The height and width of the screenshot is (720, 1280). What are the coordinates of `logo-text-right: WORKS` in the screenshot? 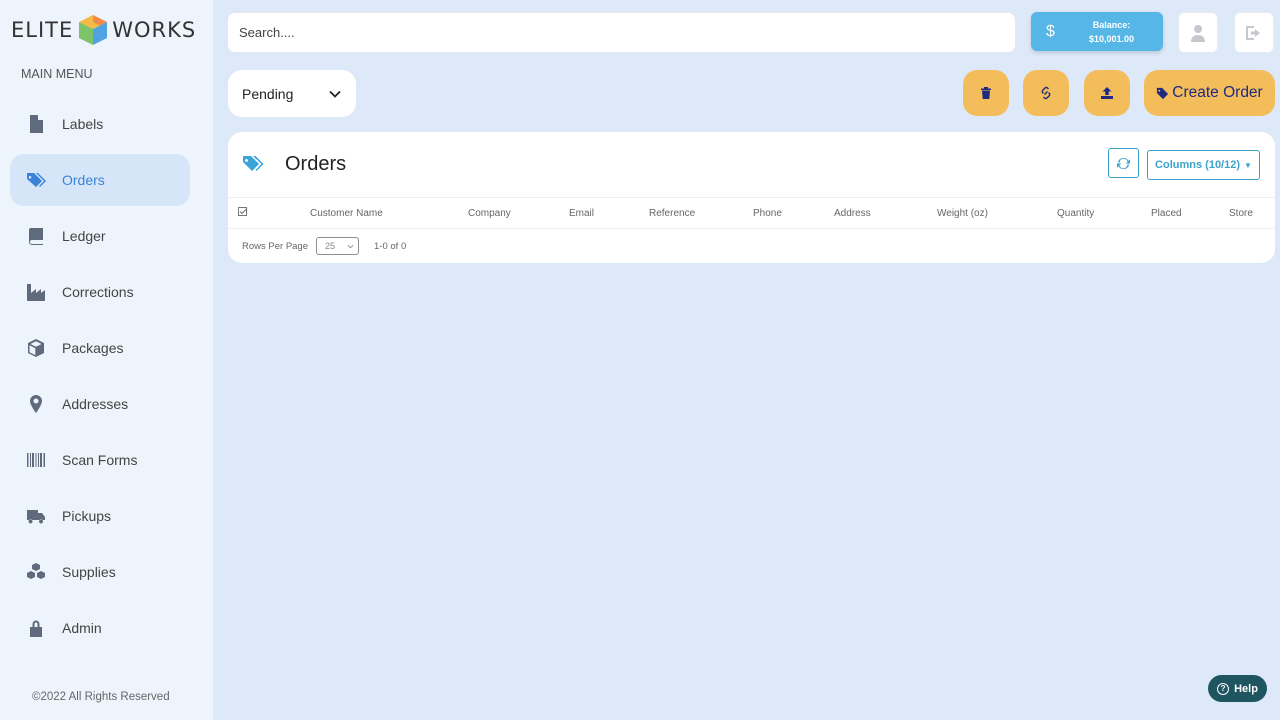 It's located at (154, 30).